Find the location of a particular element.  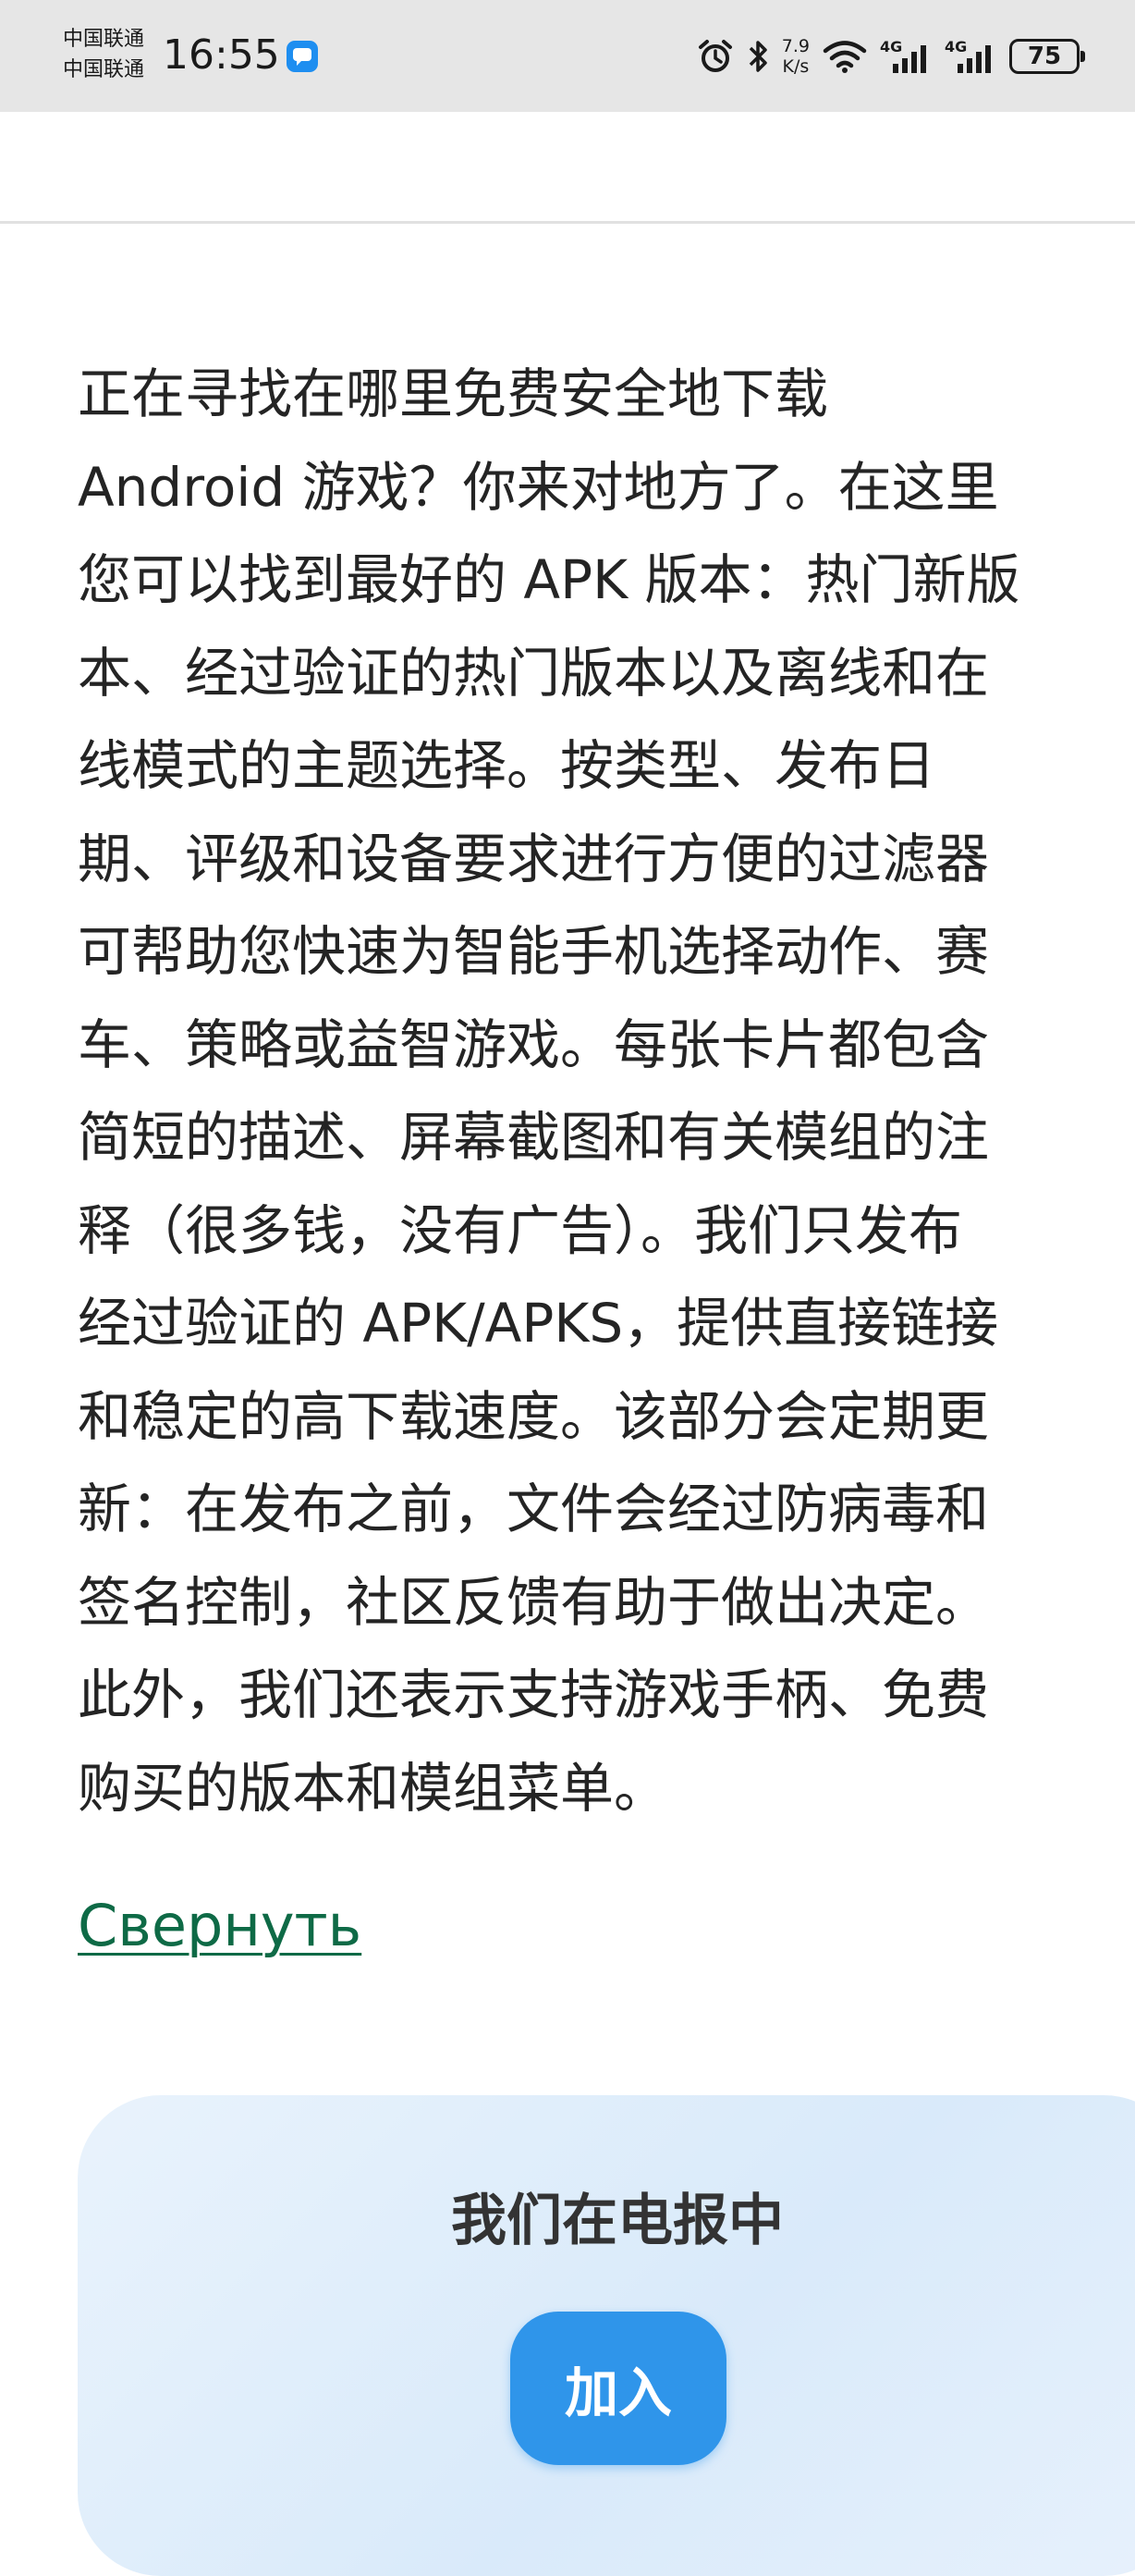

description-line: 可帮助您快速为智能手机选择动作、赛 is located at coordinates (534, 951).